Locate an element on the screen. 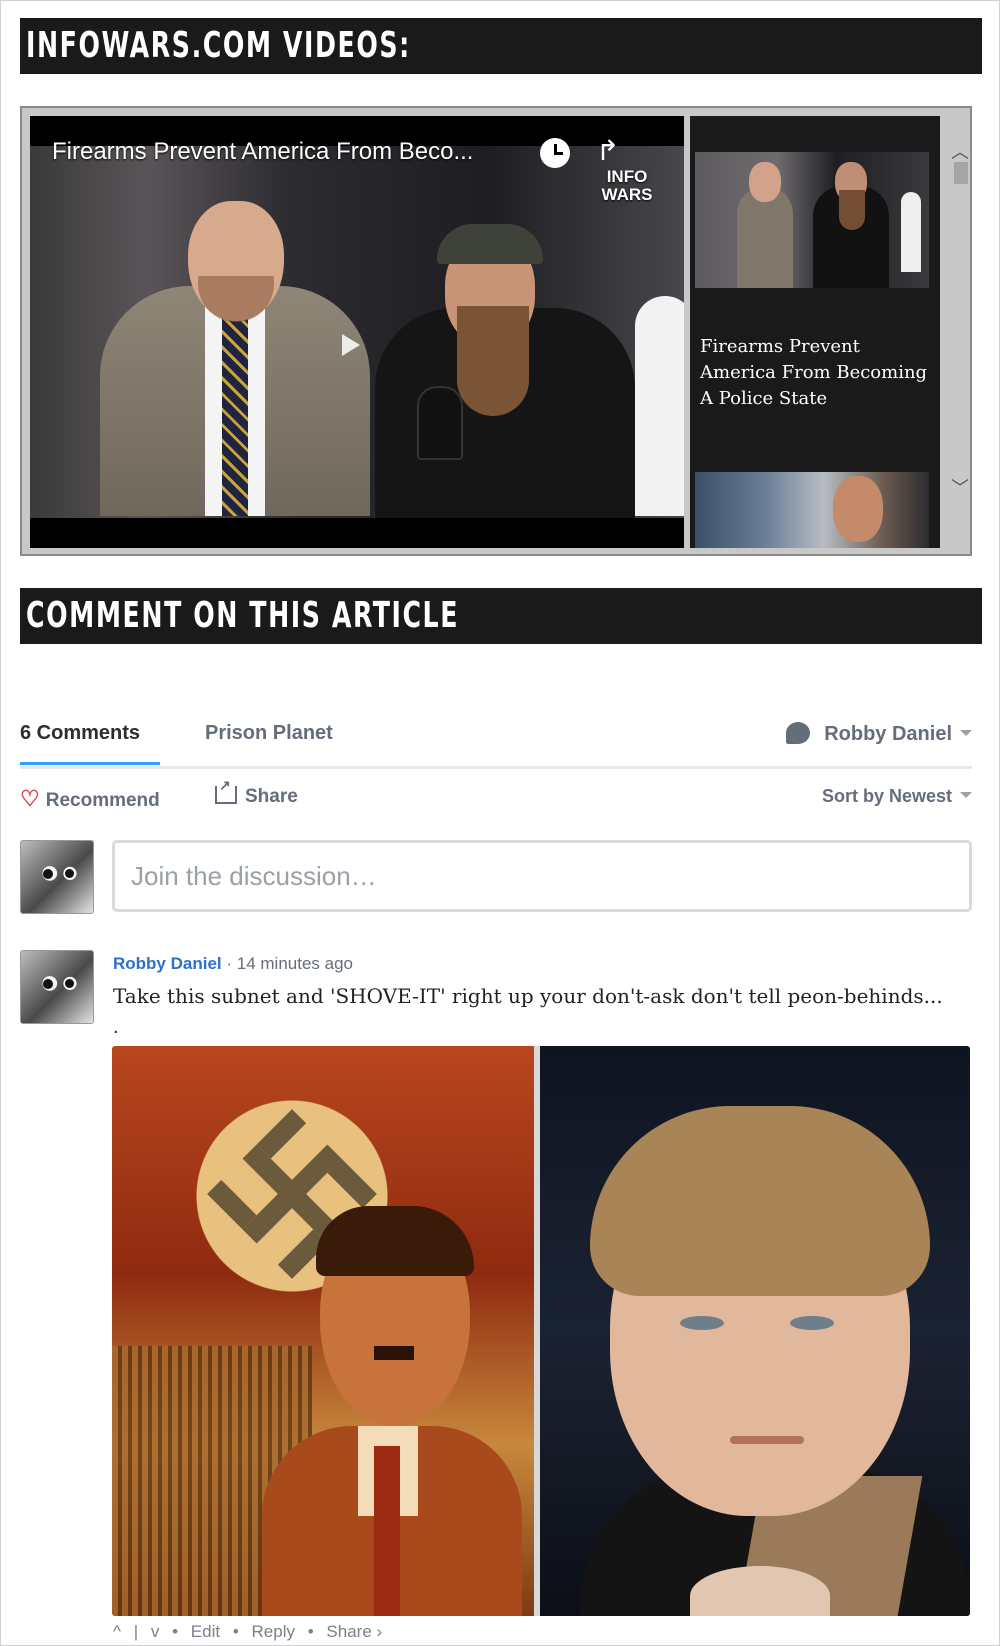 The height and width of the screenshot is (1646, 1000). comment-footer: ^ | v • Edit • Reply • Share › is located at coordinates (251, 1632).